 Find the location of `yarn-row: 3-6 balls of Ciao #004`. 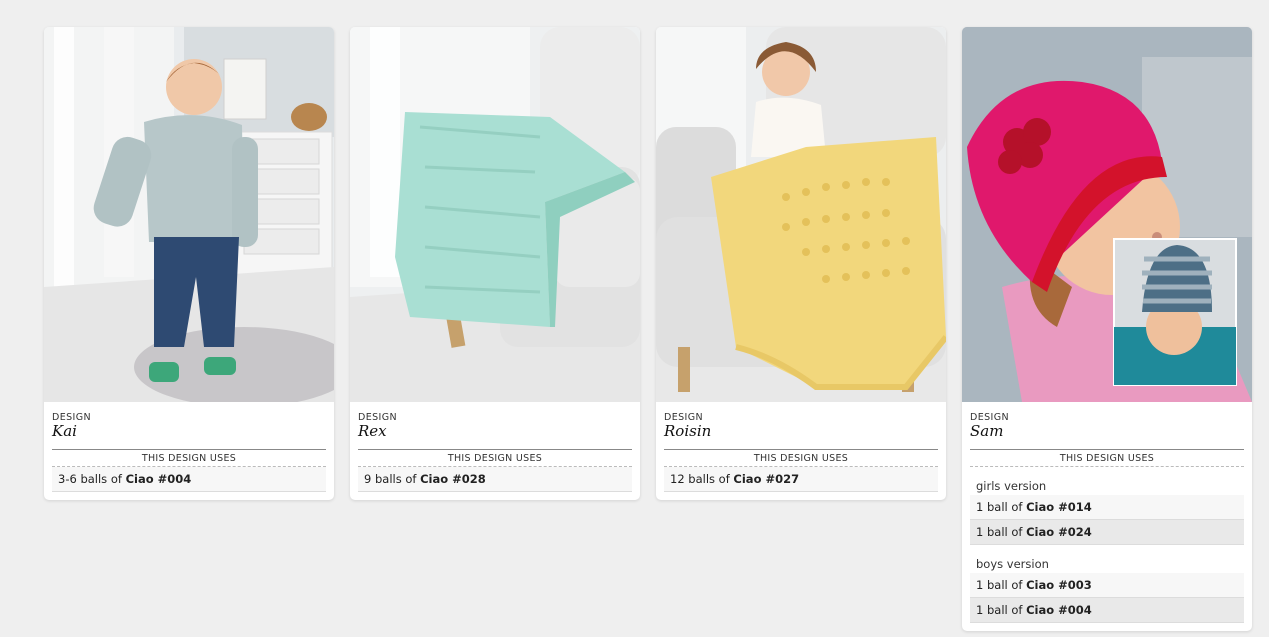

yarn-row: 3-6 balls of Ciao #004 is located at coordinates (189, 479).